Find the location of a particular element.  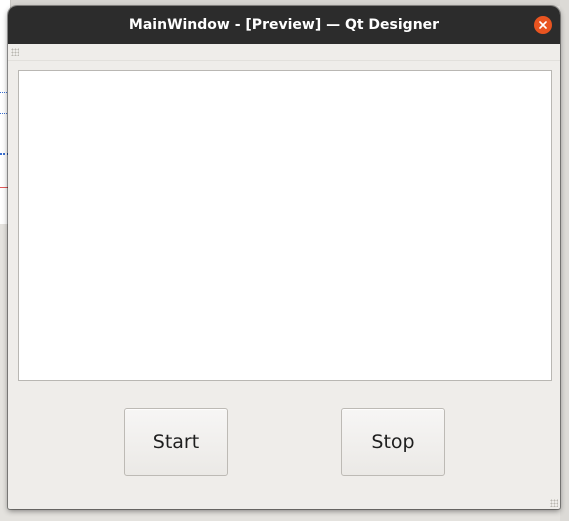

window-titlebar: MainWindow - [Preview] — Qt Designer is located at coordinates (284, 25).